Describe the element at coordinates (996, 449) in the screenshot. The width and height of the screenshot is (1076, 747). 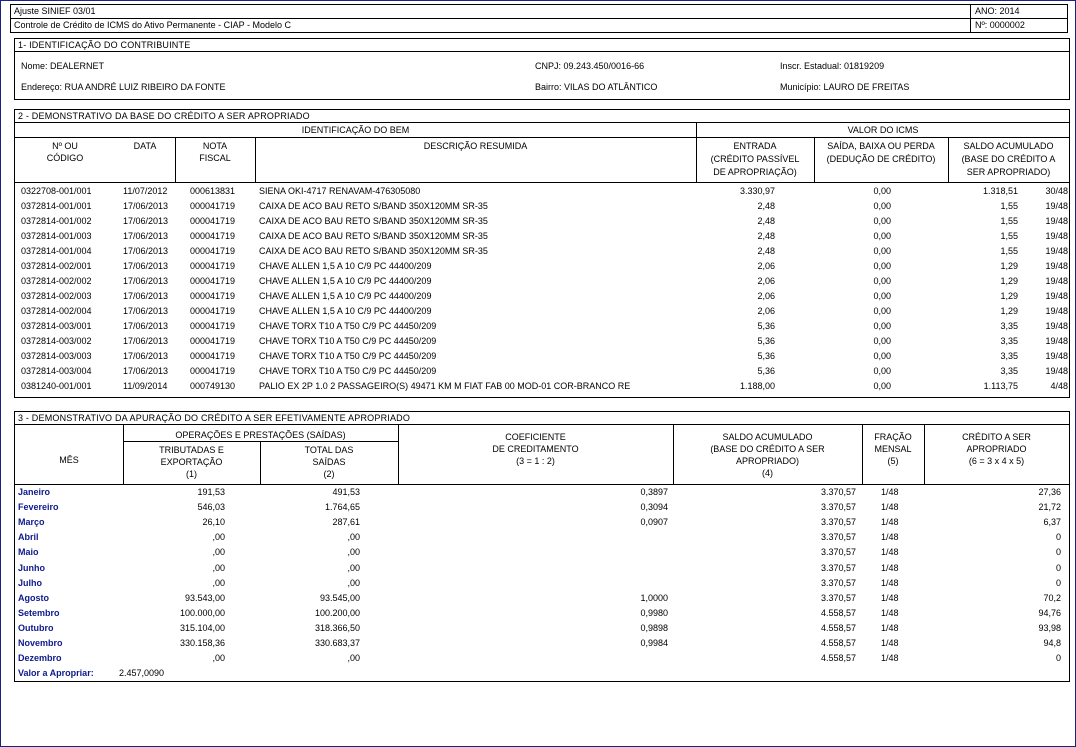
I see `col-credito-header: CRÉDITO A SER APROPRIADO (6 = 3 x 4 x 5)` at that location.